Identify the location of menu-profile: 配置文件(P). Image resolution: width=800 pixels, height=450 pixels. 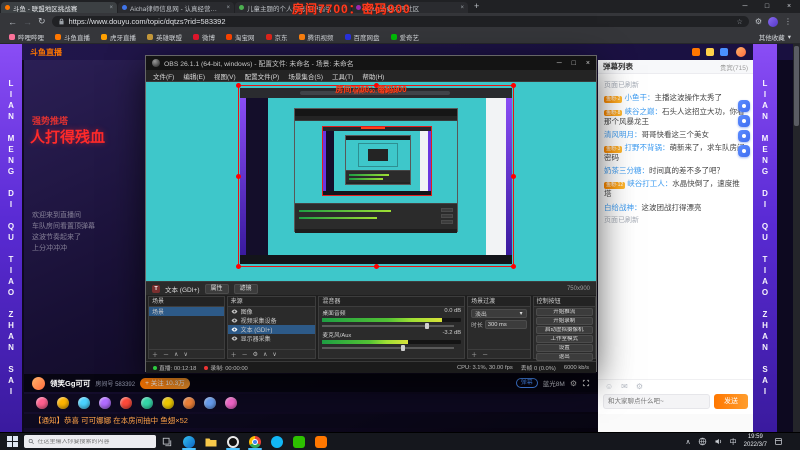
(262, 76).